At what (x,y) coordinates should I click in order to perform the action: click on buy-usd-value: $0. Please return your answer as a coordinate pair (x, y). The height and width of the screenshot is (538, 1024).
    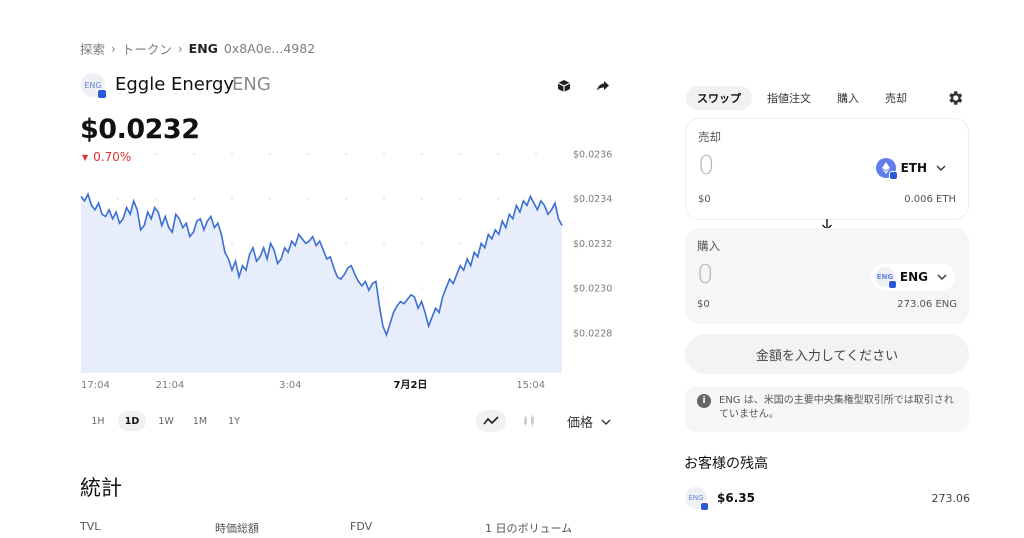
    Looking at the image, I should click on (703, 304).